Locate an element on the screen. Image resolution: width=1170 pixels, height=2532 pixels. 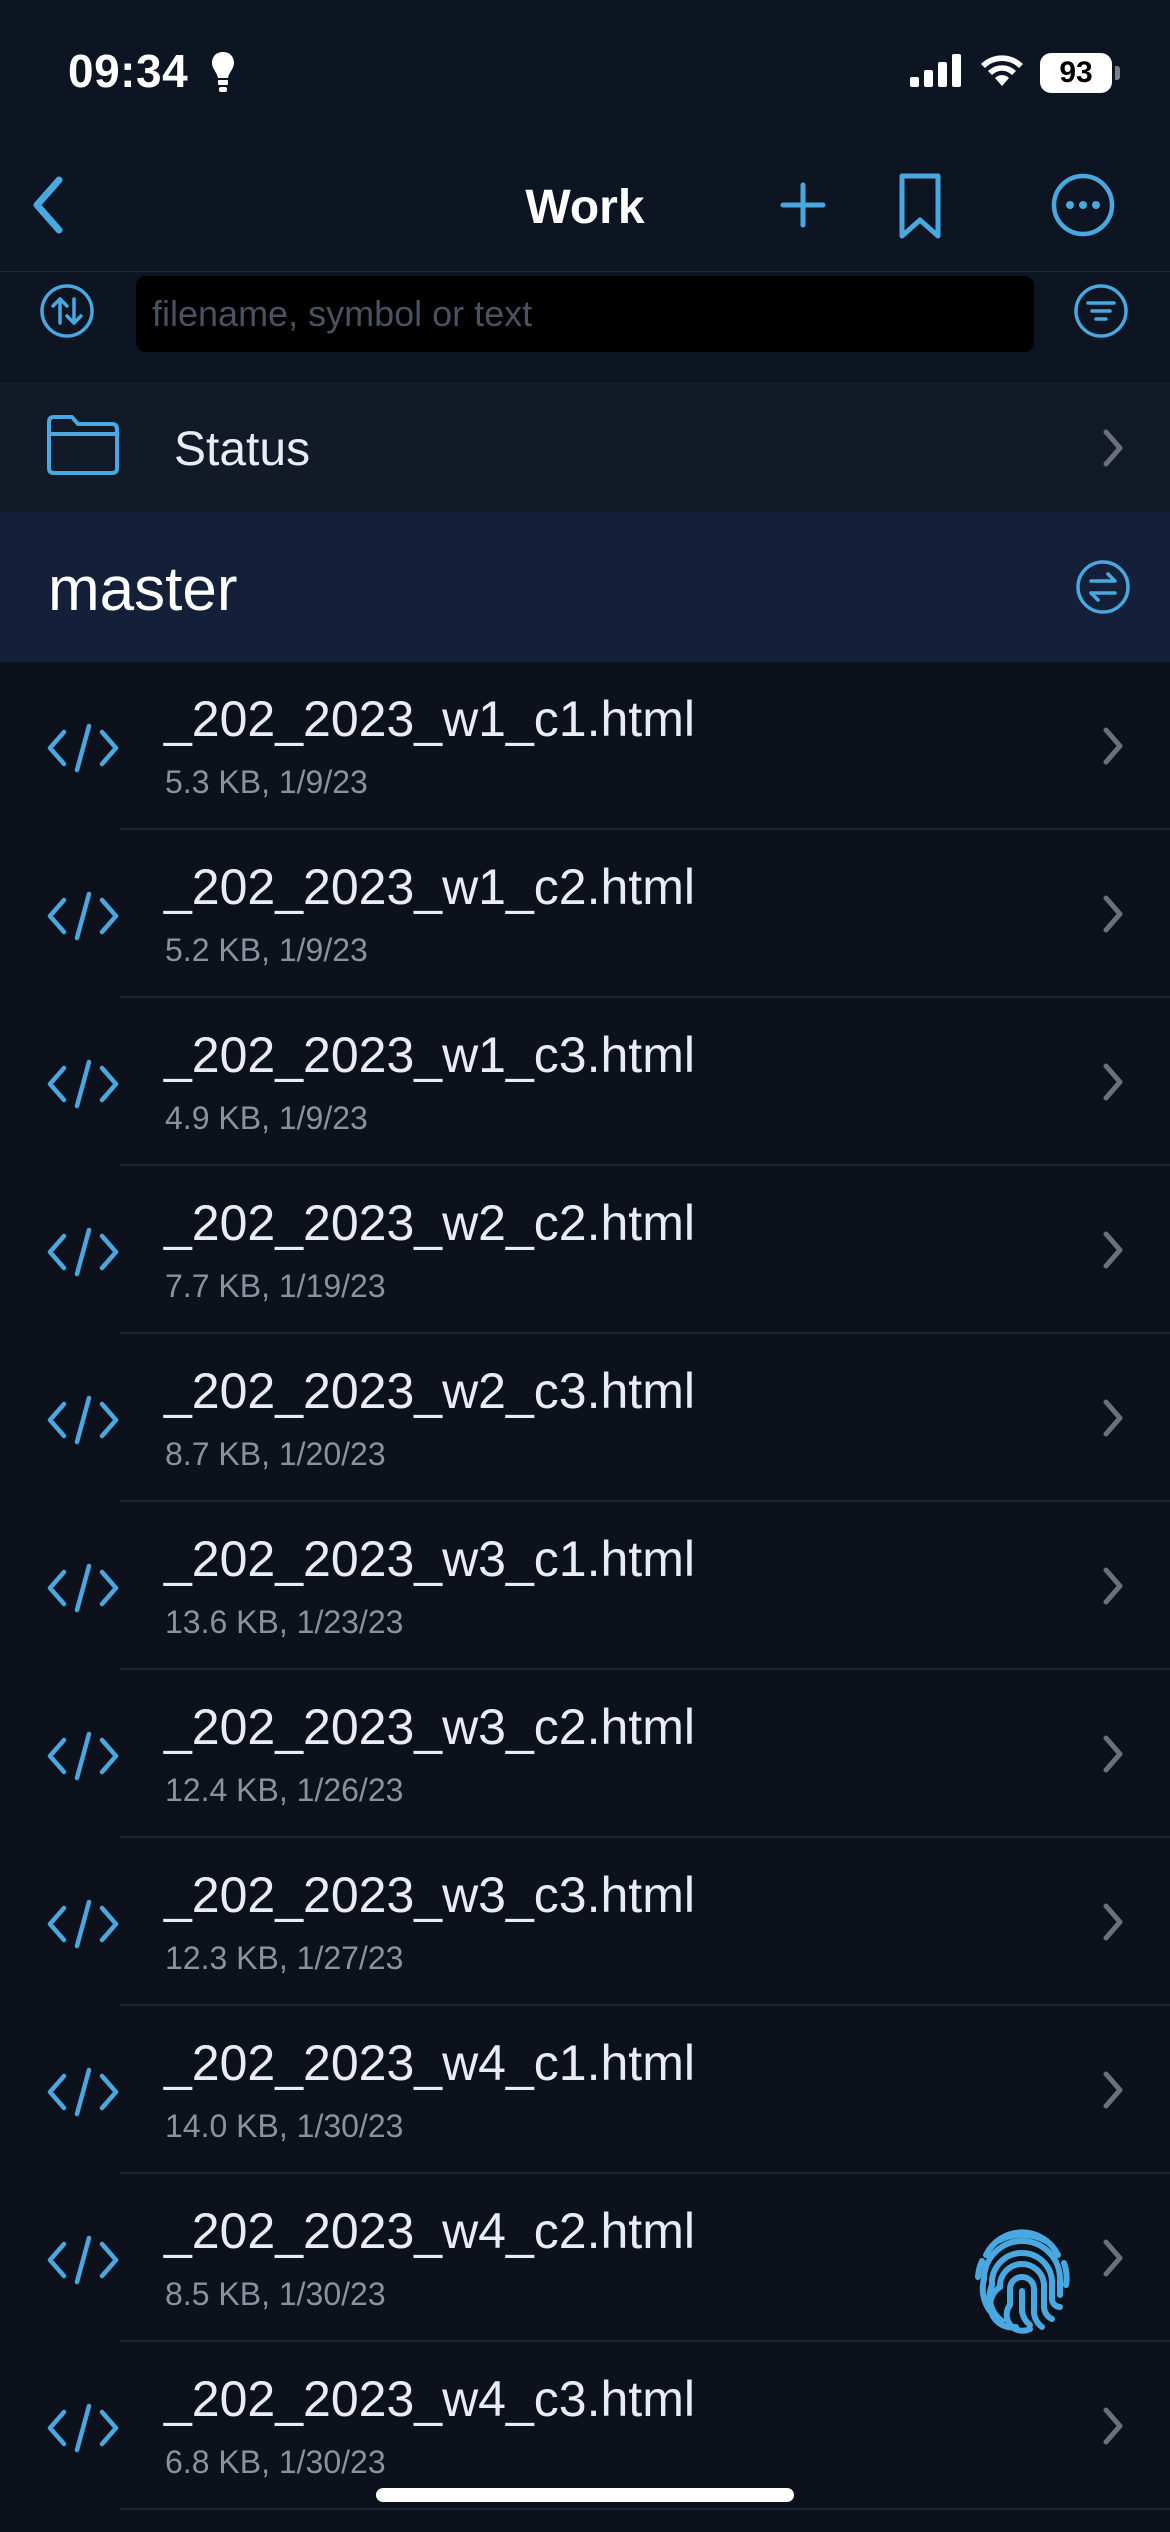
file-name: _202_2023_w4_c2.html is located at coordinates (429, 2231).